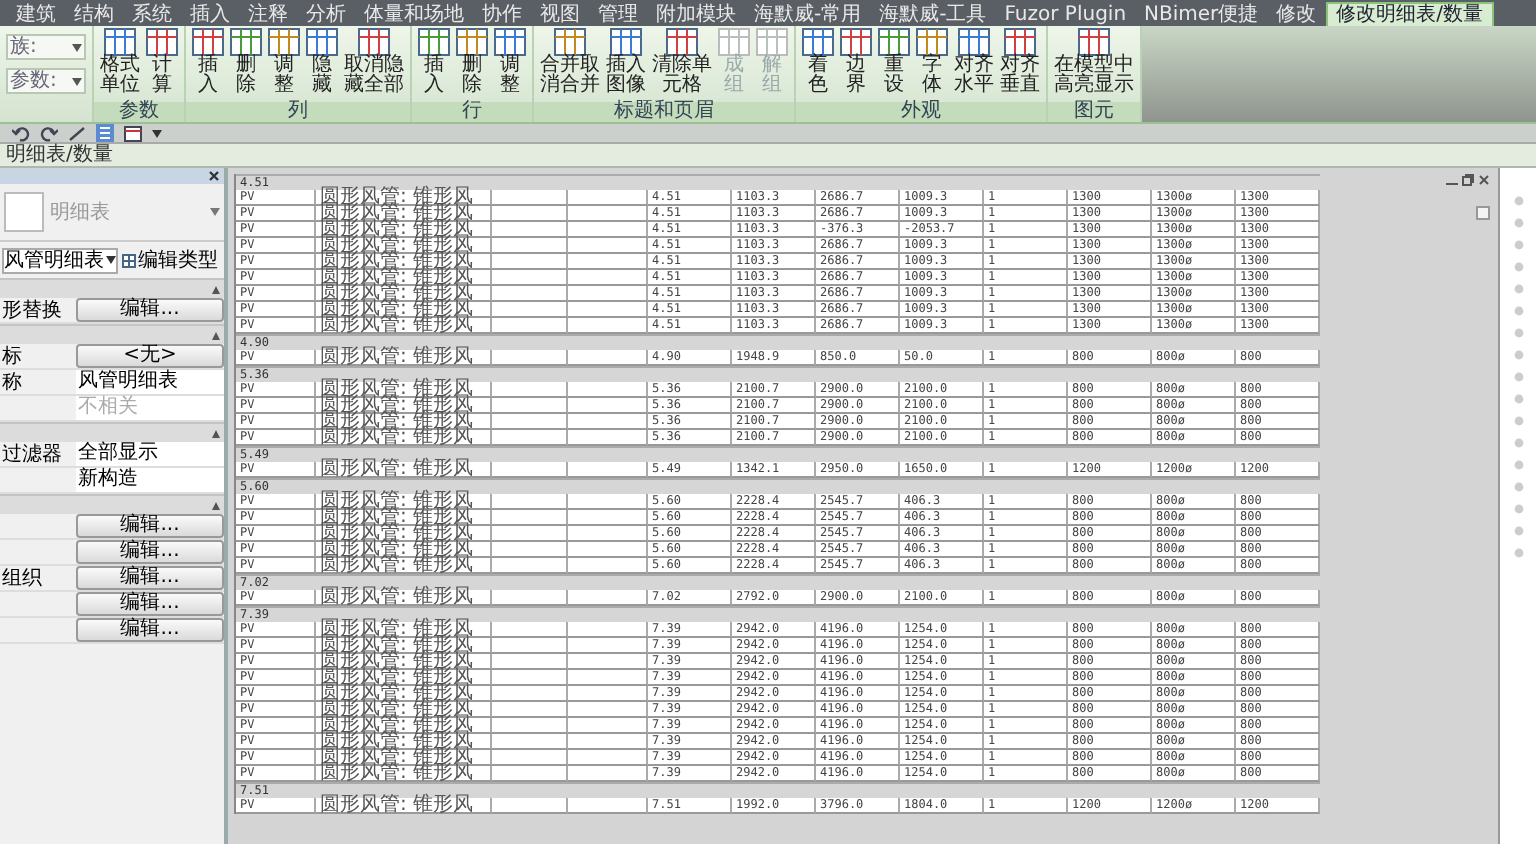 The image size is (1536, 844). I want to click on ribbon-button: 对齐水平, so click(974, 64).